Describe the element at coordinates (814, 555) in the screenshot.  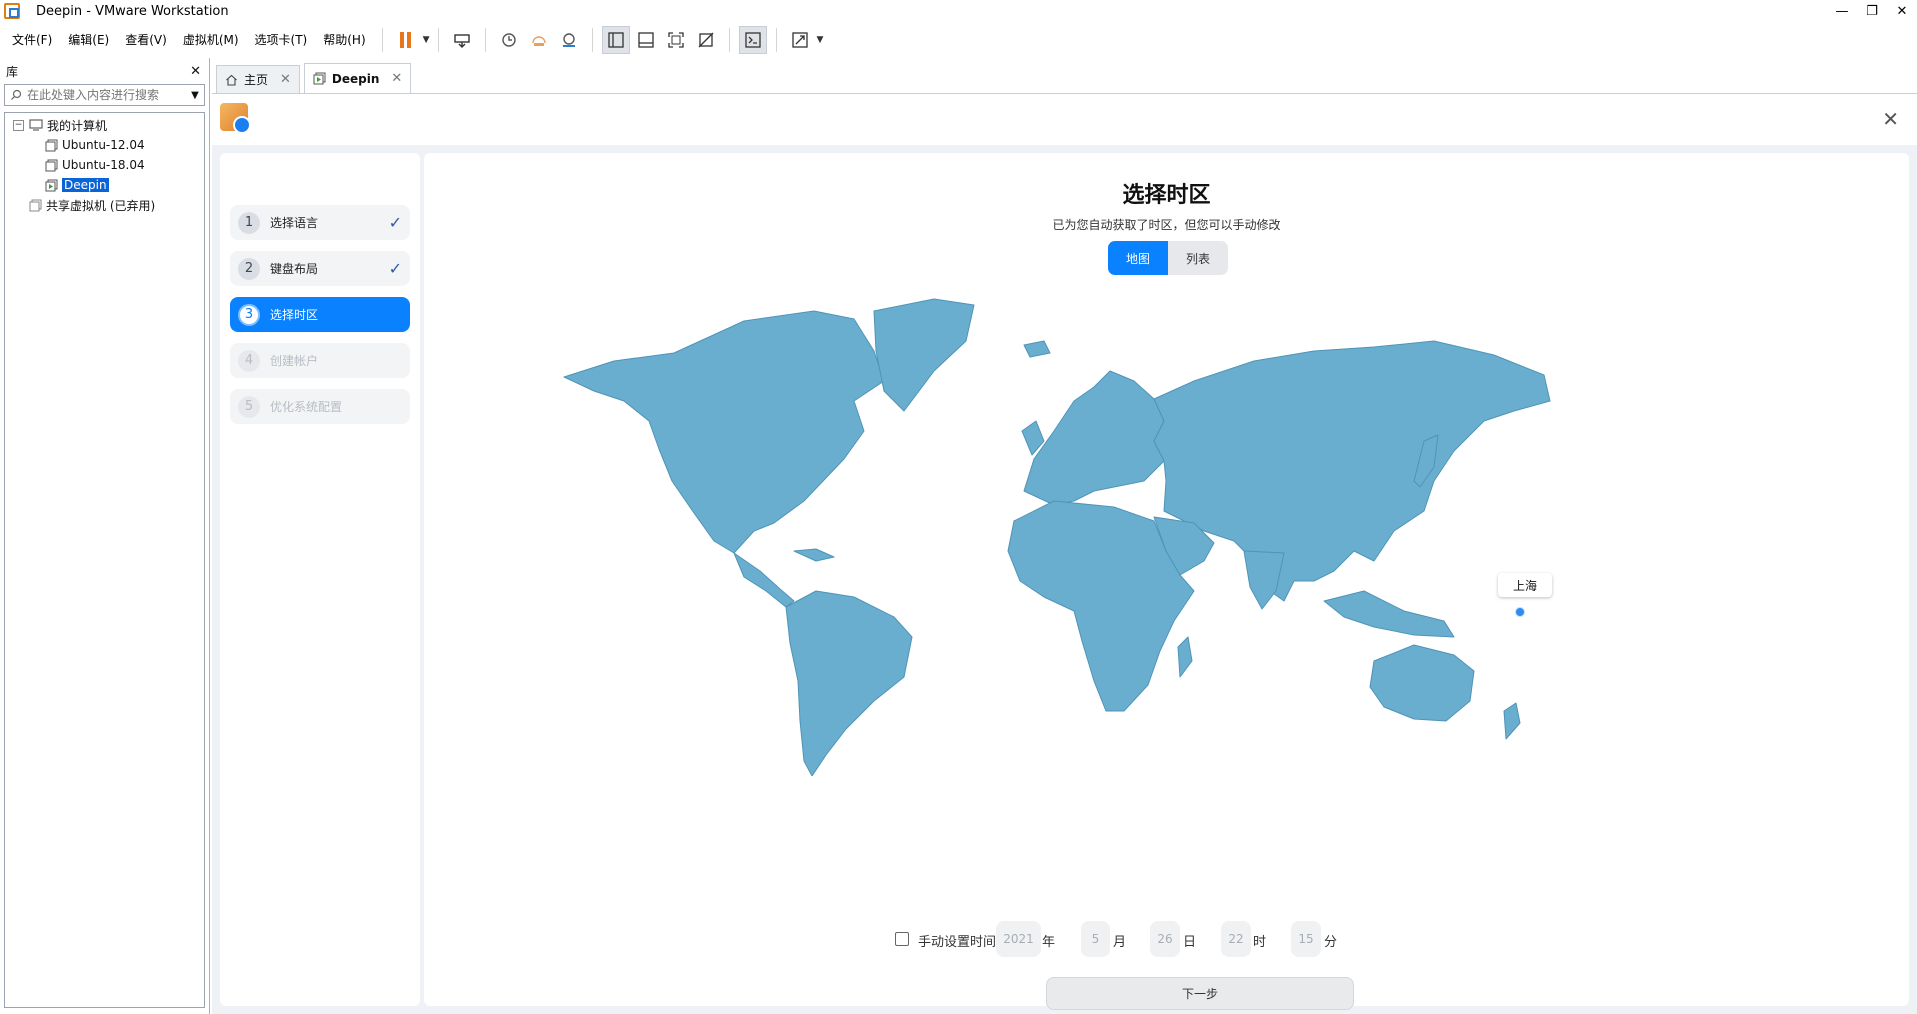
I see `caribbean` at that location.